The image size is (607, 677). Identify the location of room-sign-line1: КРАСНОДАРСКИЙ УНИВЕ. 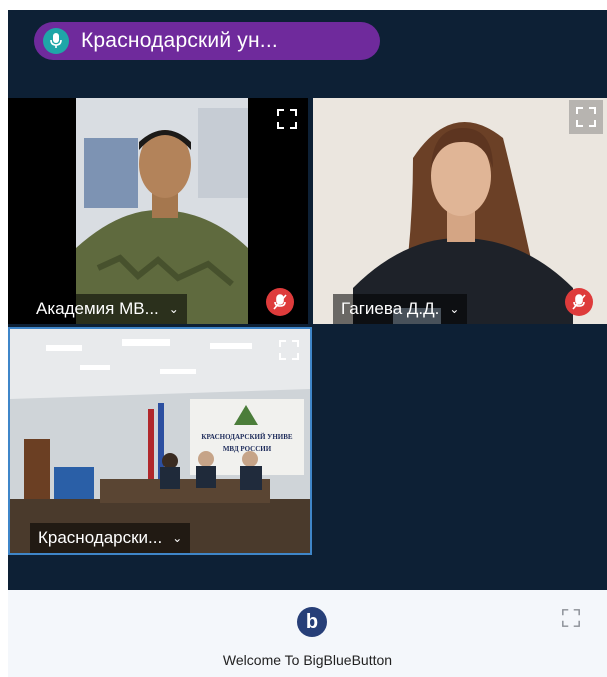
(246, 437).